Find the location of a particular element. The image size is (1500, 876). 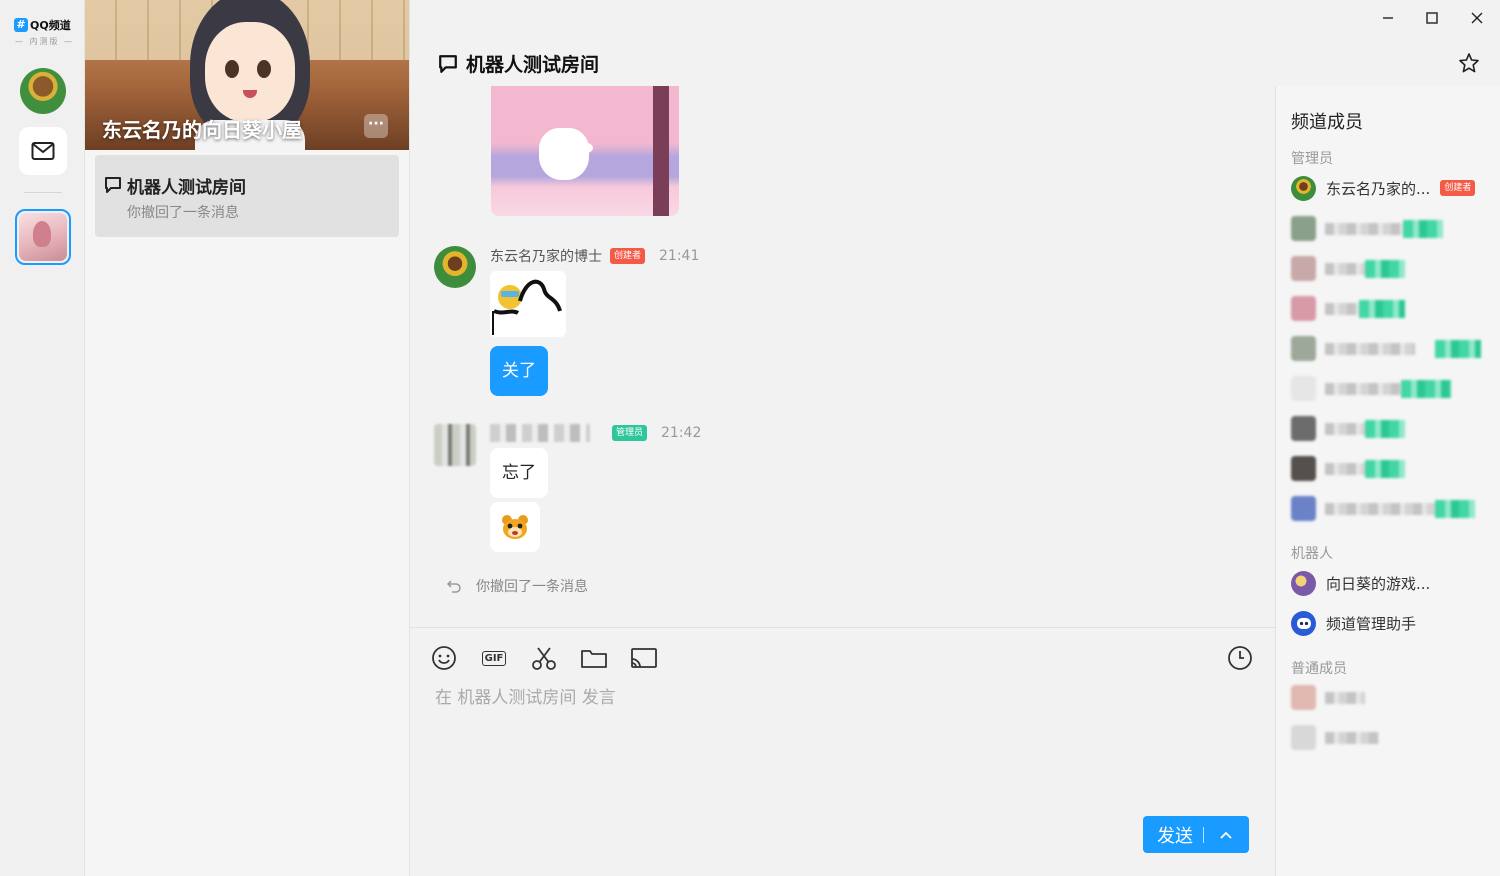

scissors-icon is located at coordinates (544, 658).